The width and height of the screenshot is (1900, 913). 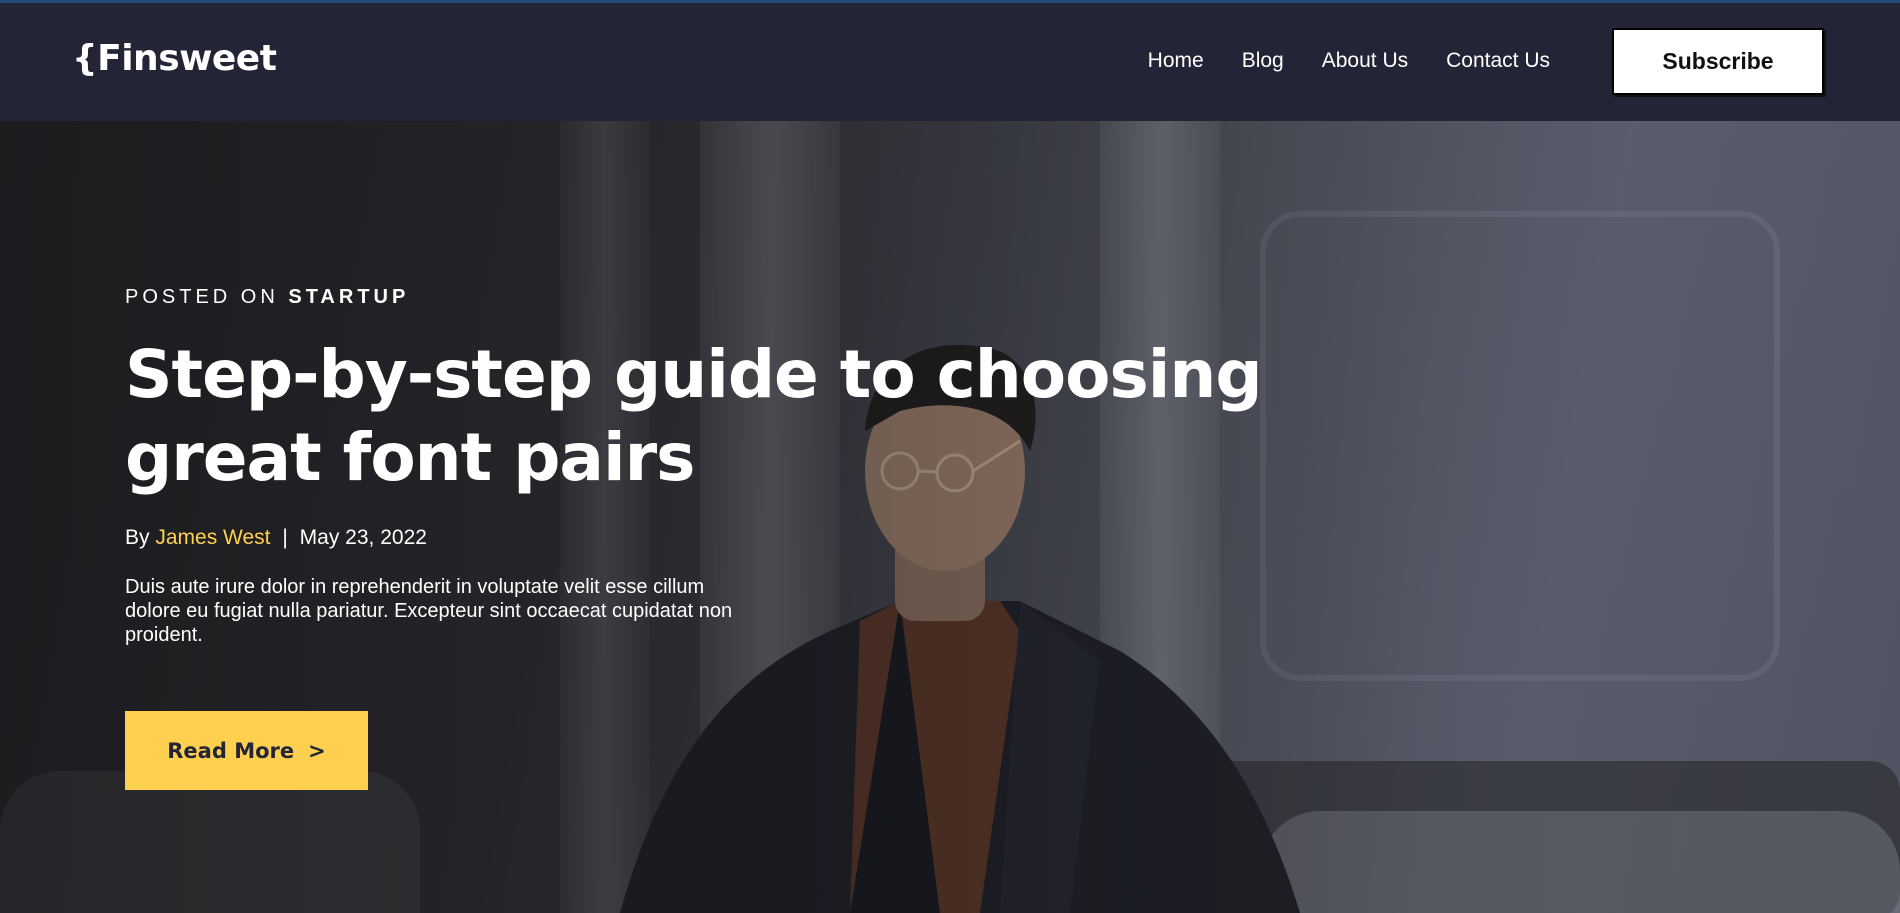 I want to click on author-link: James West, so click(x=212, y=537).